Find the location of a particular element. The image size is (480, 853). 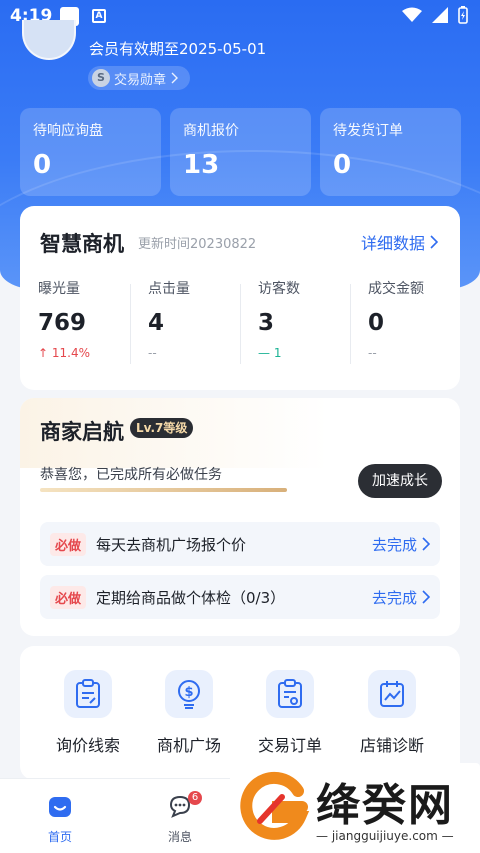

tool-shop-diagnosis: 店铺诊断 is located at coordinates (392, 713).